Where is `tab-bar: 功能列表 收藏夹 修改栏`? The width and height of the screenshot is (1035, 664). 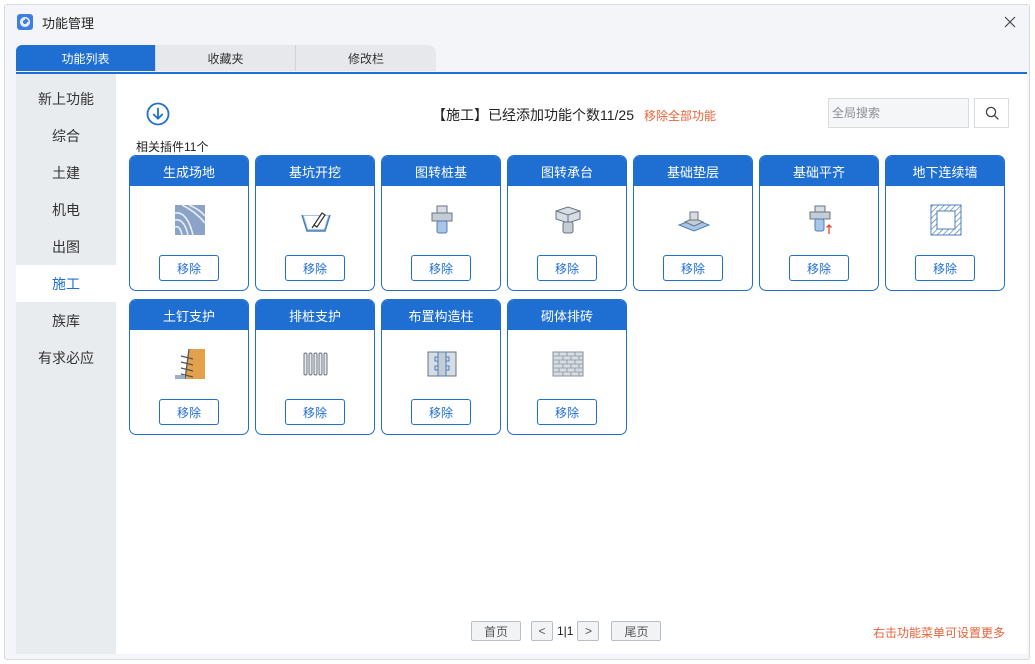
tab-bar: 功能列表 收藏夹 修改栏 is located at coordinates (226, 58).